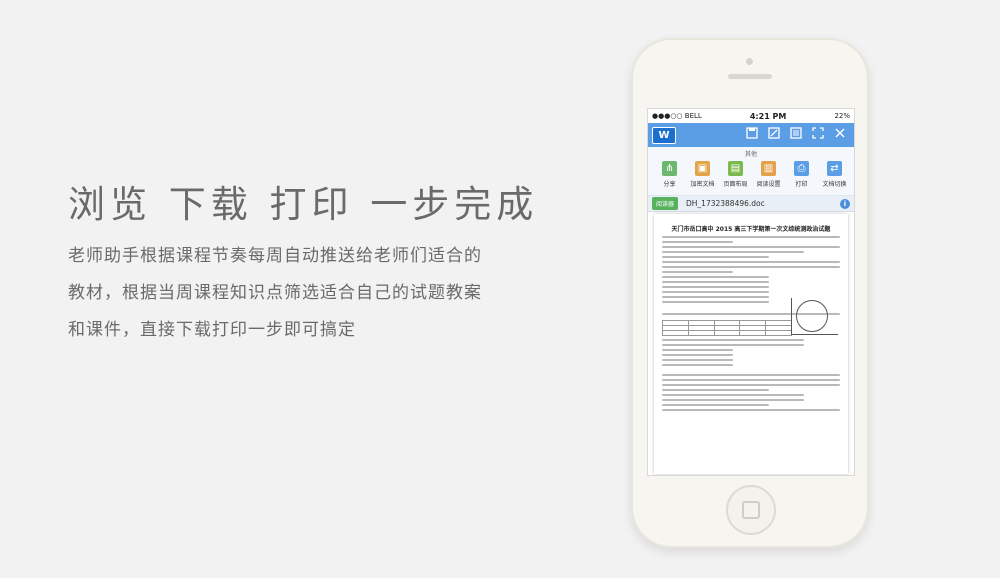  I want to click on menu-item-share: ⋔ 分享, so click(669, 174).